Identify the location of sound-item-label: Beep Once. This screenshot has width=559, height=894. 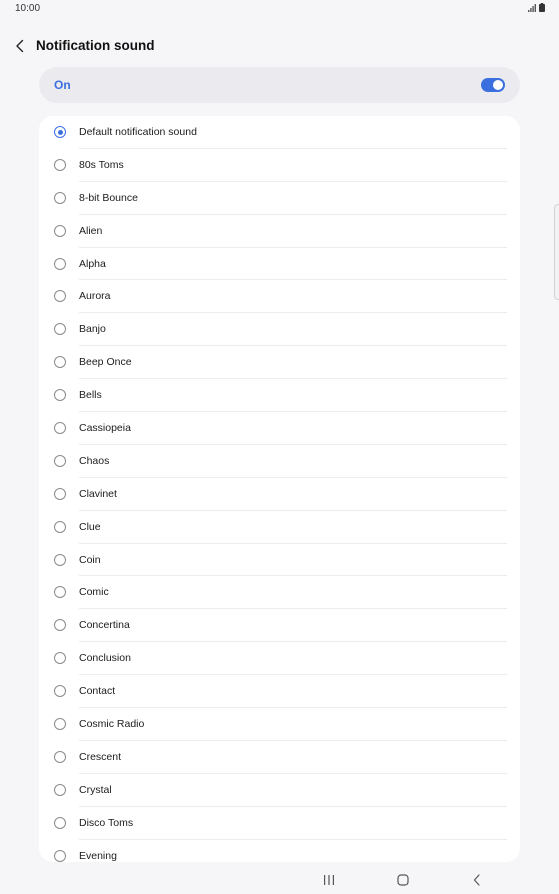
(105, 362).